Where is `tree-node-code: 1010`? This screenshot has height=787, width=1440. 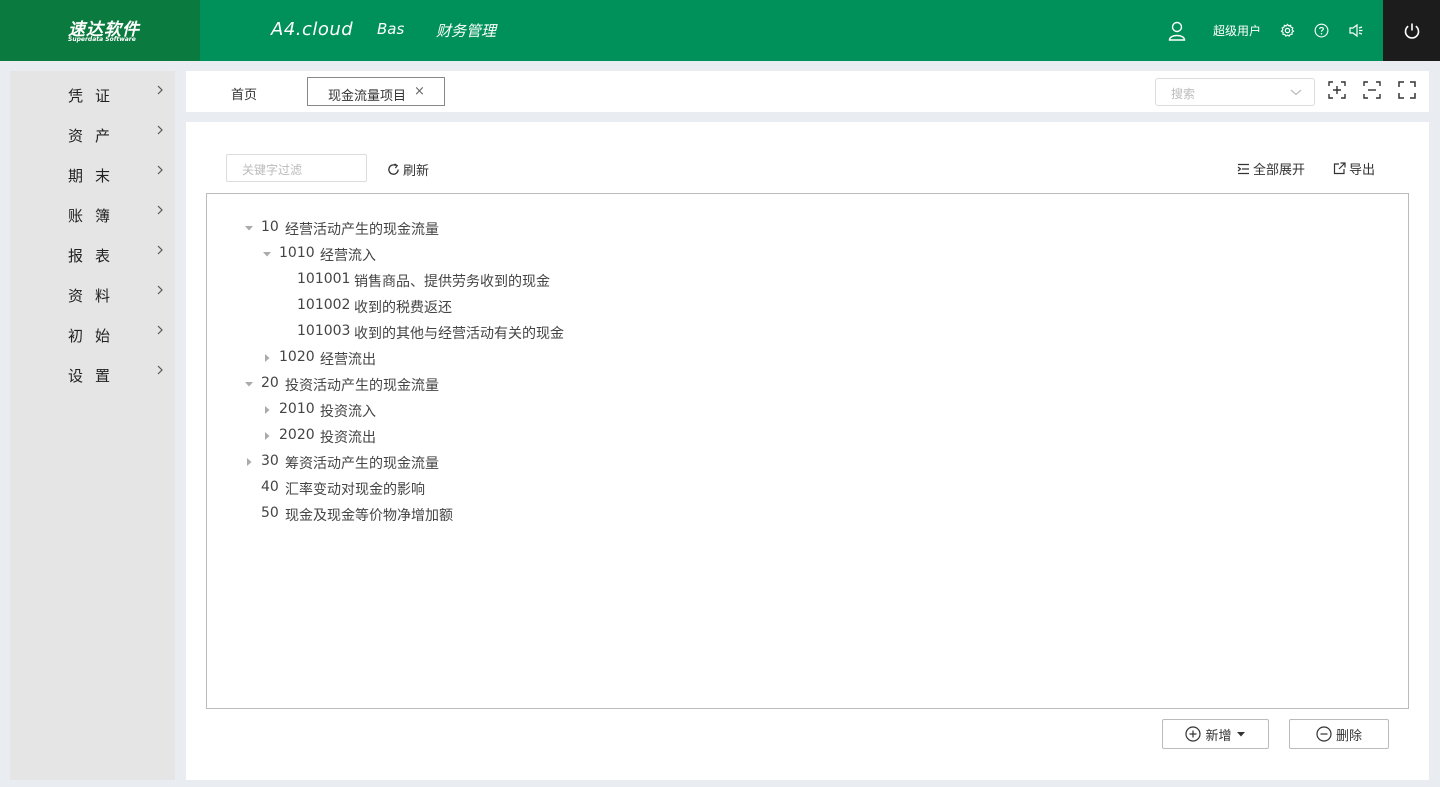 tree-node-code: 1010 is located at coordinates (297, 253).